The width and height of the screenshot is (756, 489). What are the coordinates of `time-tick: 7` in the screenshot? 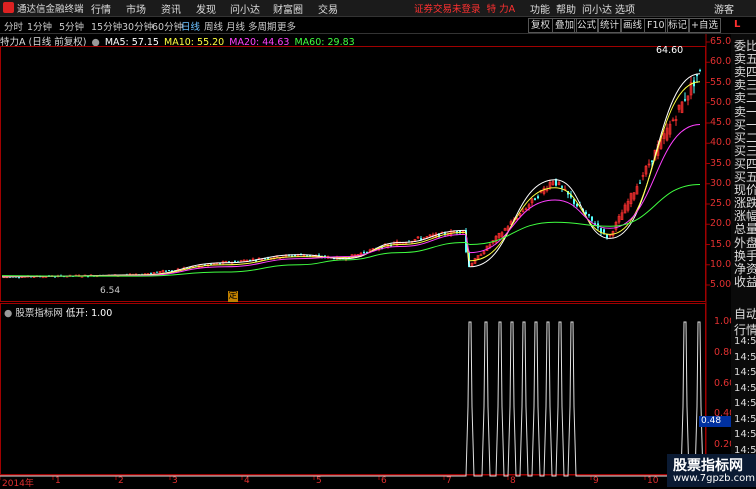 It's located at (449, 481).